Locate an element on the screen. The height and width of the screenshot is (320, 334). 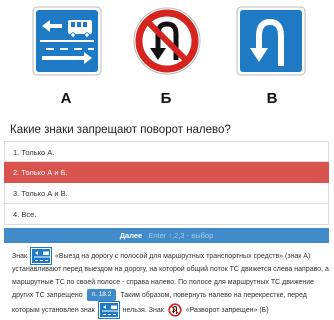
answer-option-3: 3. Только А и В. is located at coordinates (166, 193).